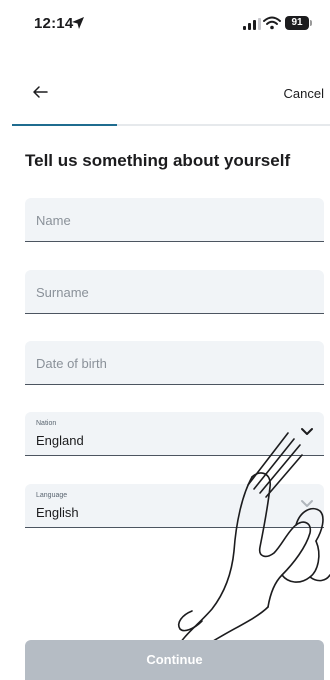 This screenshot has width=330, height=680. I want to click on battery-icon: 91, so click(298, 23).